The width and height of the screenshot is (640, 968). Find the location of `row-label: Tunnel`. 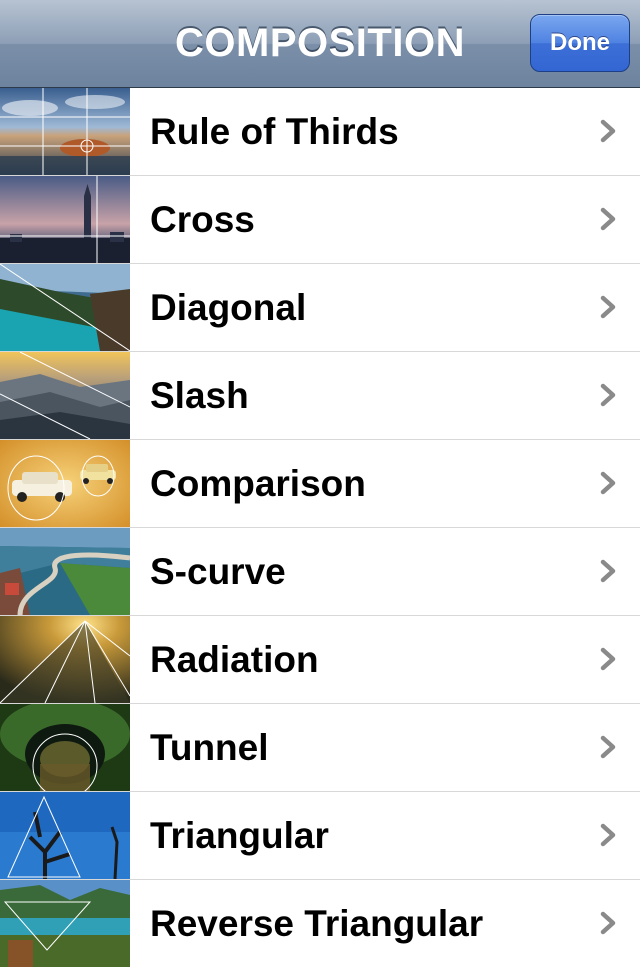

row-label: Tunnel is located at coordinates (209, 747).